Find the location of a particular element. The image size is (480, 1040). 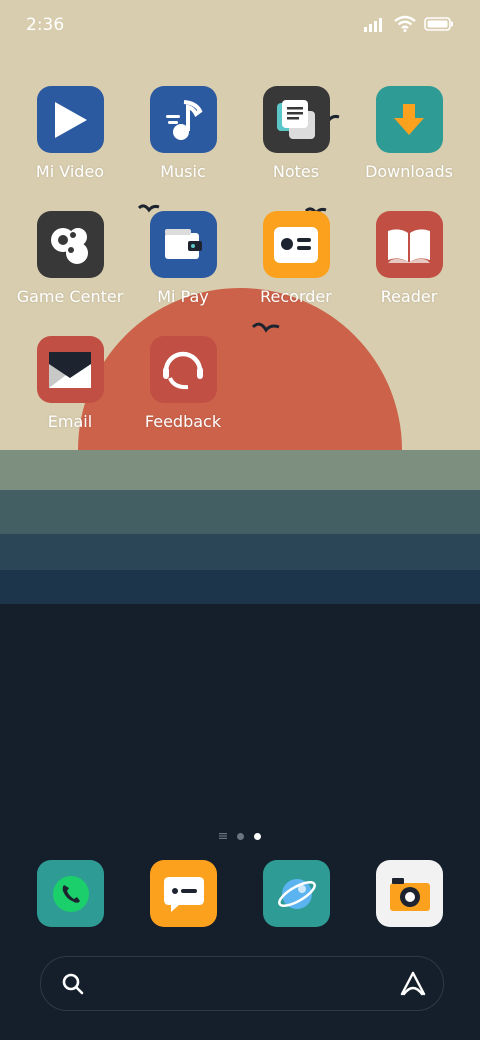

app-label: Reader is located at coordinates (409, 296).